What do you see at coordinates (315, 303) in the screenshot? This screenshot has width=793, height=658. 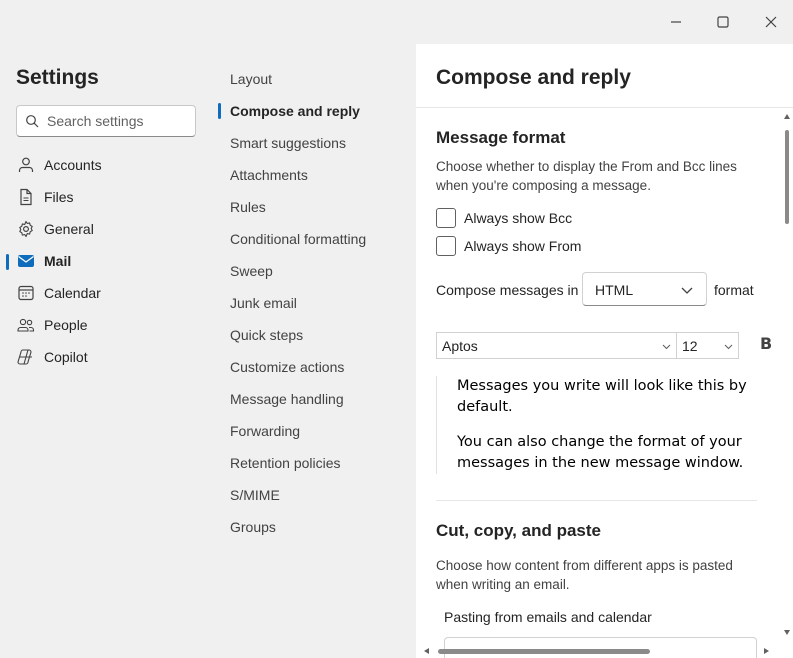 I see `mail-nav-junk-email: Junk email` at bounding box center [315, 303].